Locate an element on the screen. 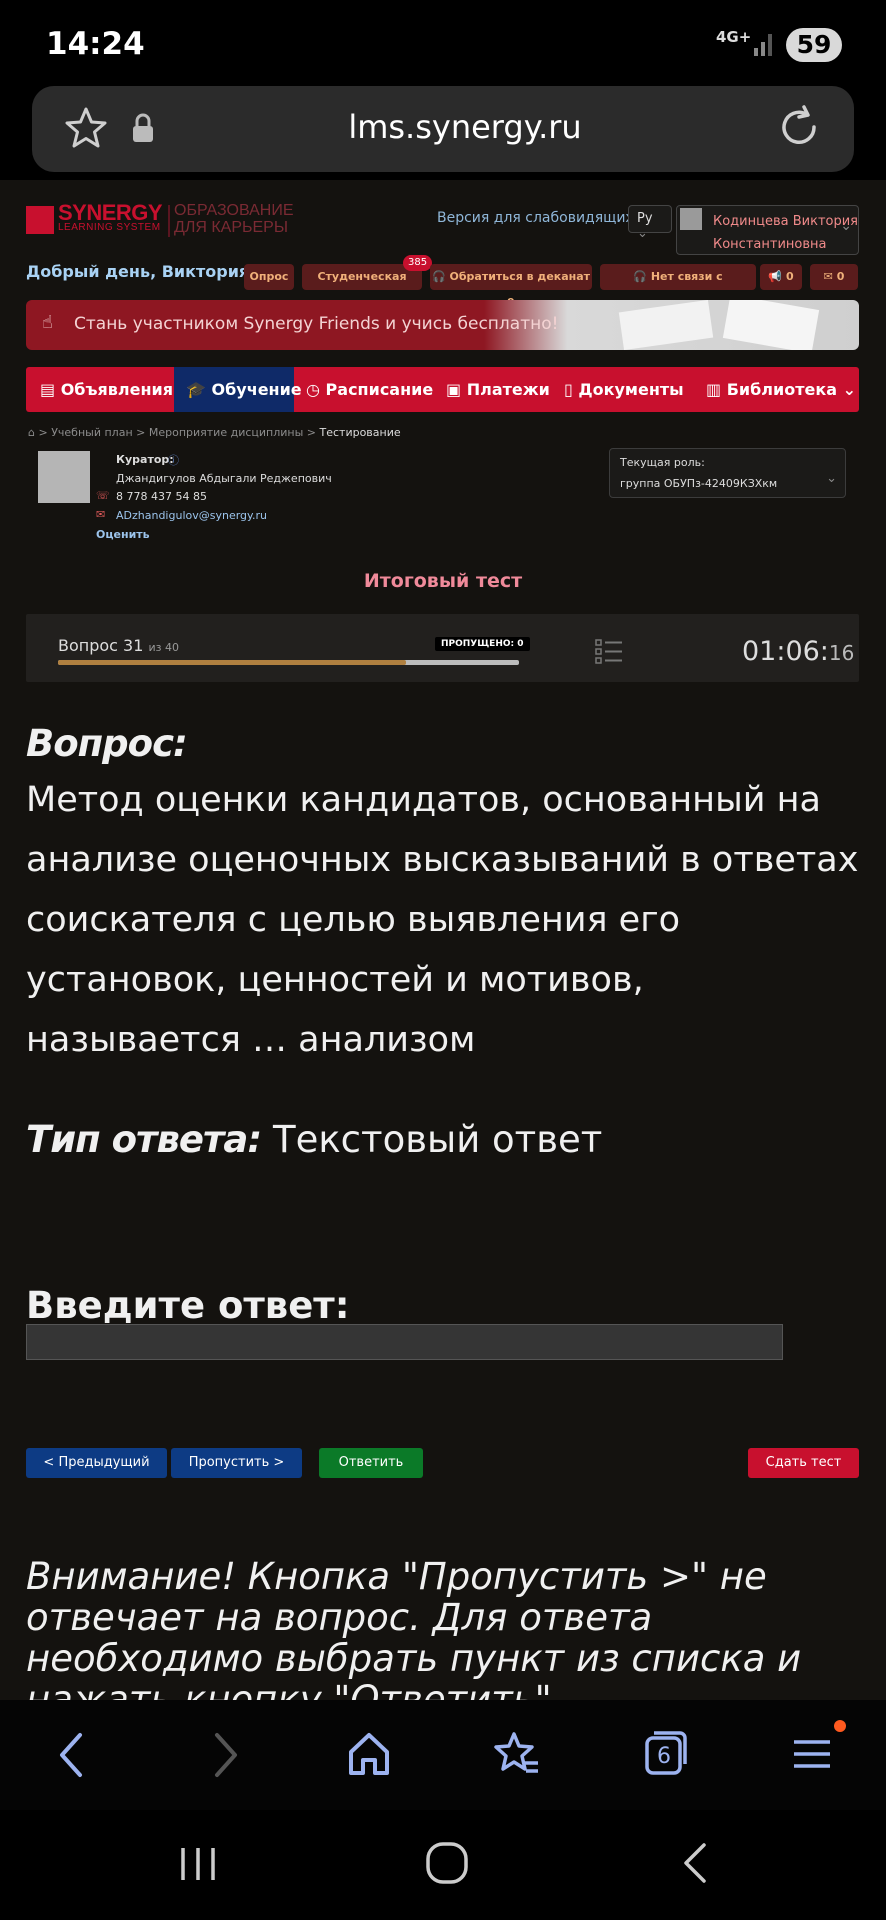  test-timer: 01:06:16 is located at coordinates (798, 651).